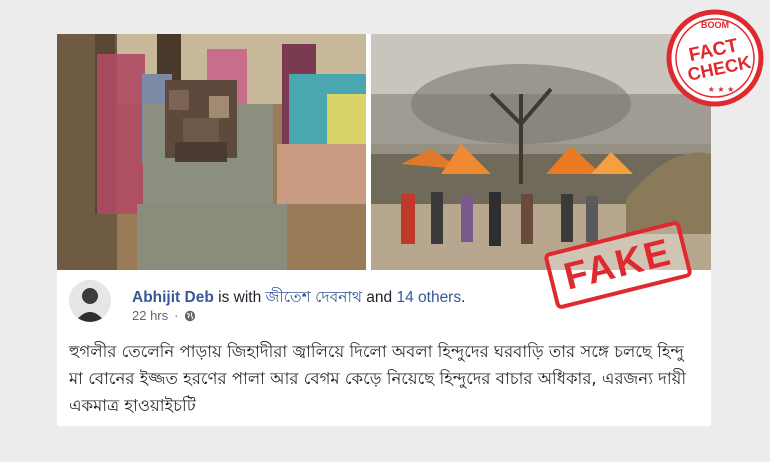 Image resolution: width=770 pixels, height=462 pixels. Describe the element at coordinates (201, 121) in the screenshot. I see `pixelated-face` at that location.